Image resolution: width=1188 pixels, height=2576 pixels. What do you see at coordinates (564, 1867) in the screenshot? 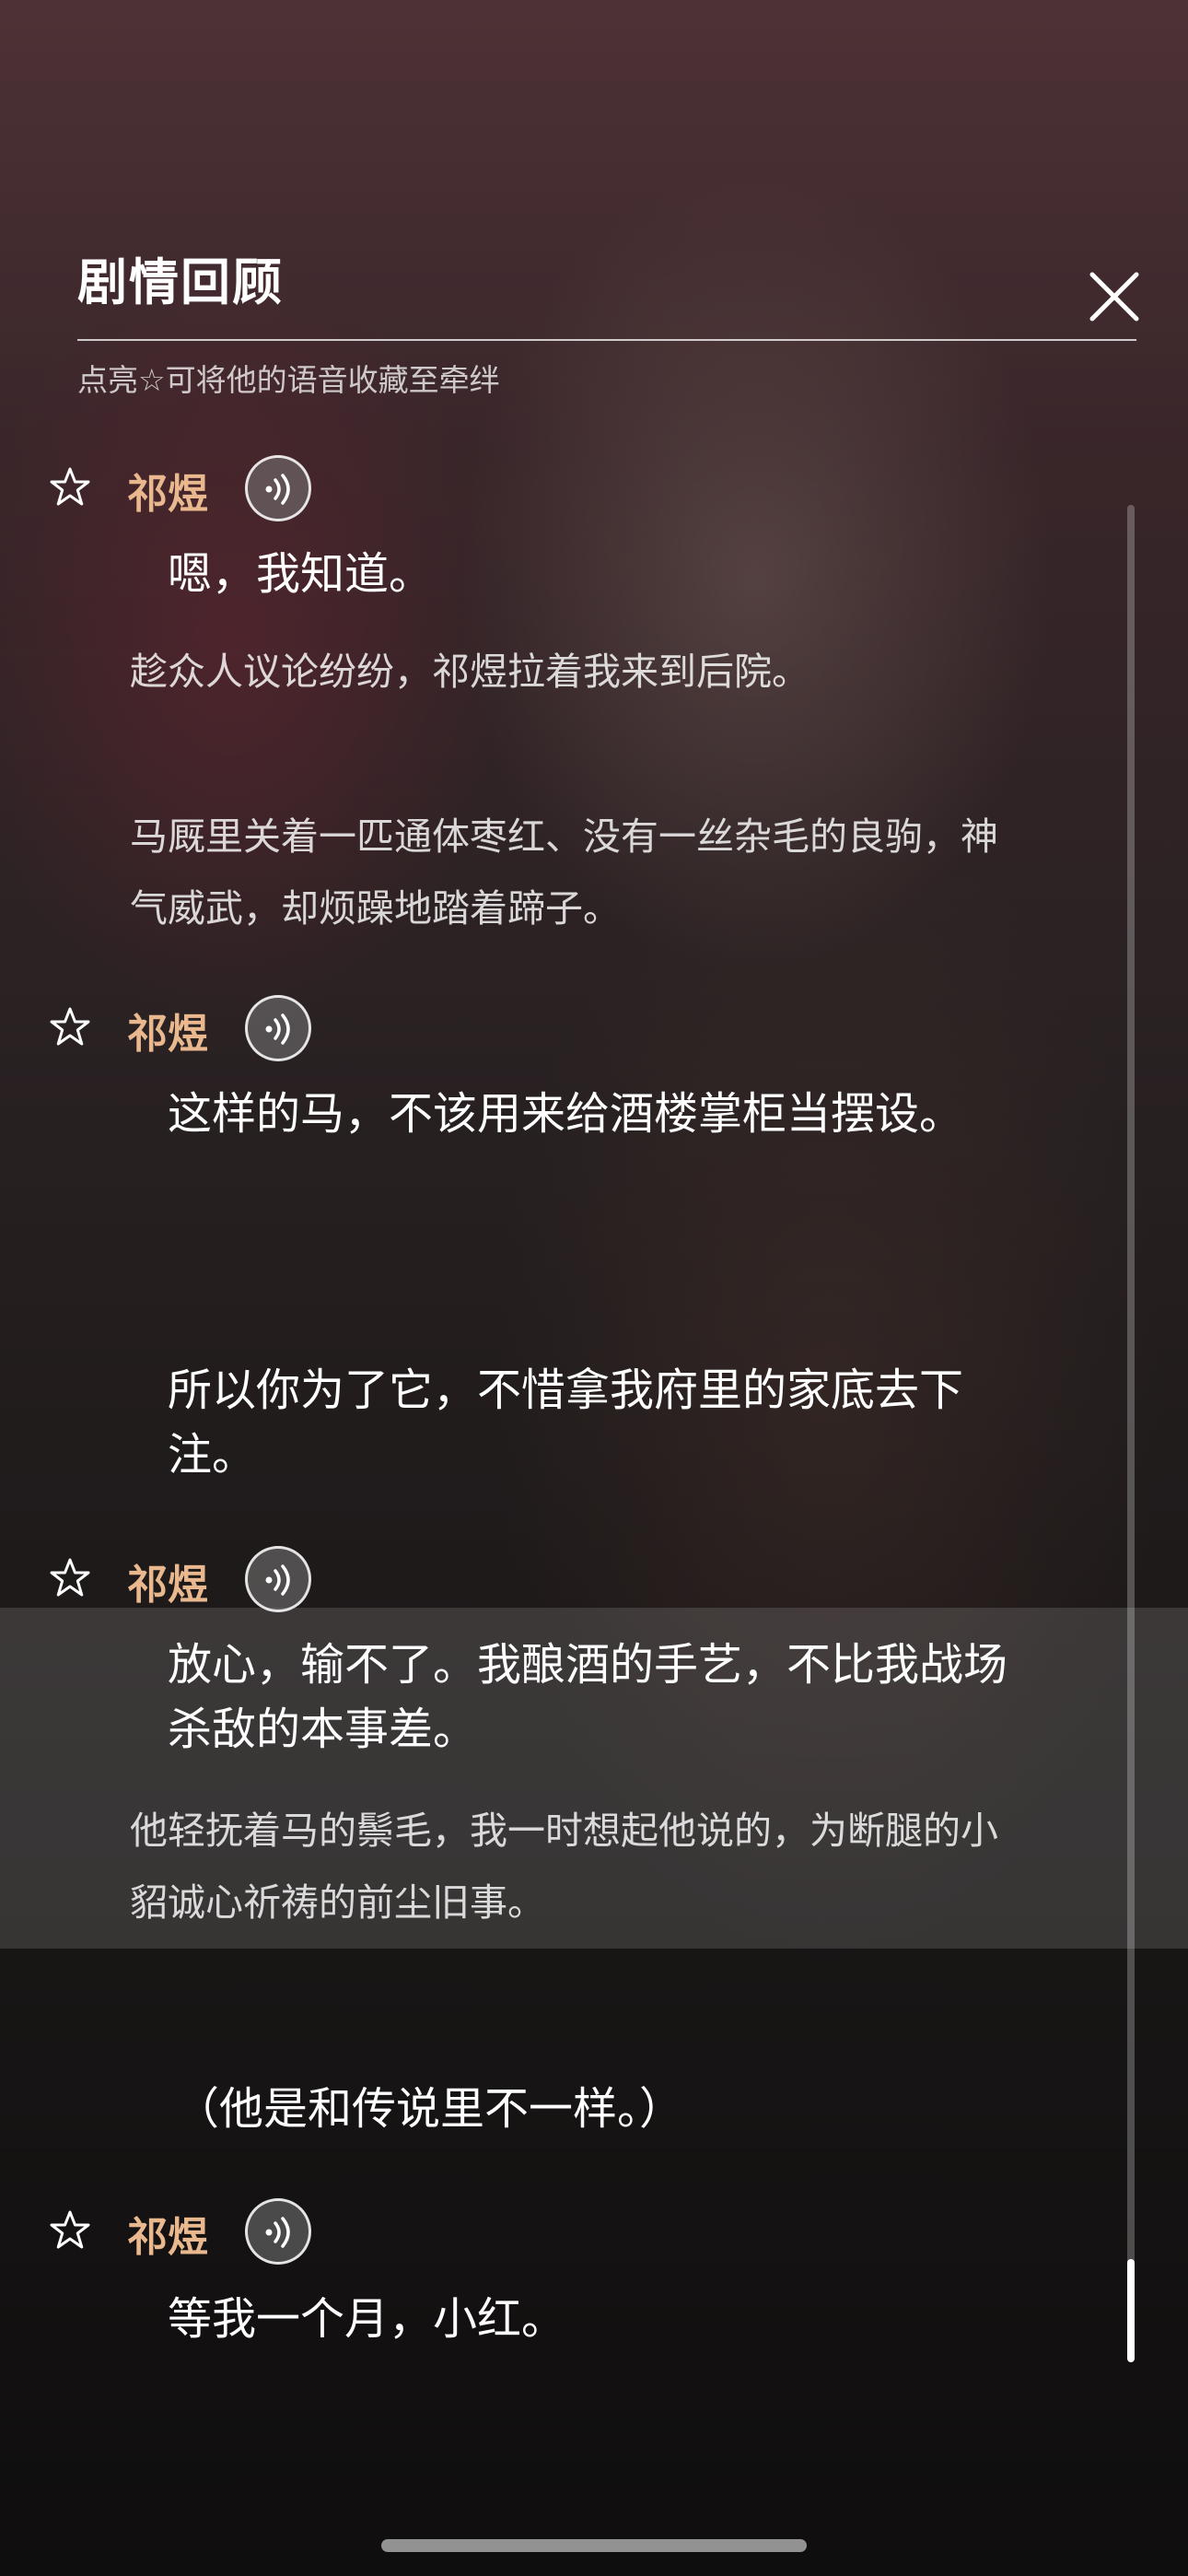
I see `narration-text: 他轻抚着马的鬃毛，我一时想起他说的，为断腿的小貂诚心祈祷的前尘旧事。` at bounding box center [564, 1867].